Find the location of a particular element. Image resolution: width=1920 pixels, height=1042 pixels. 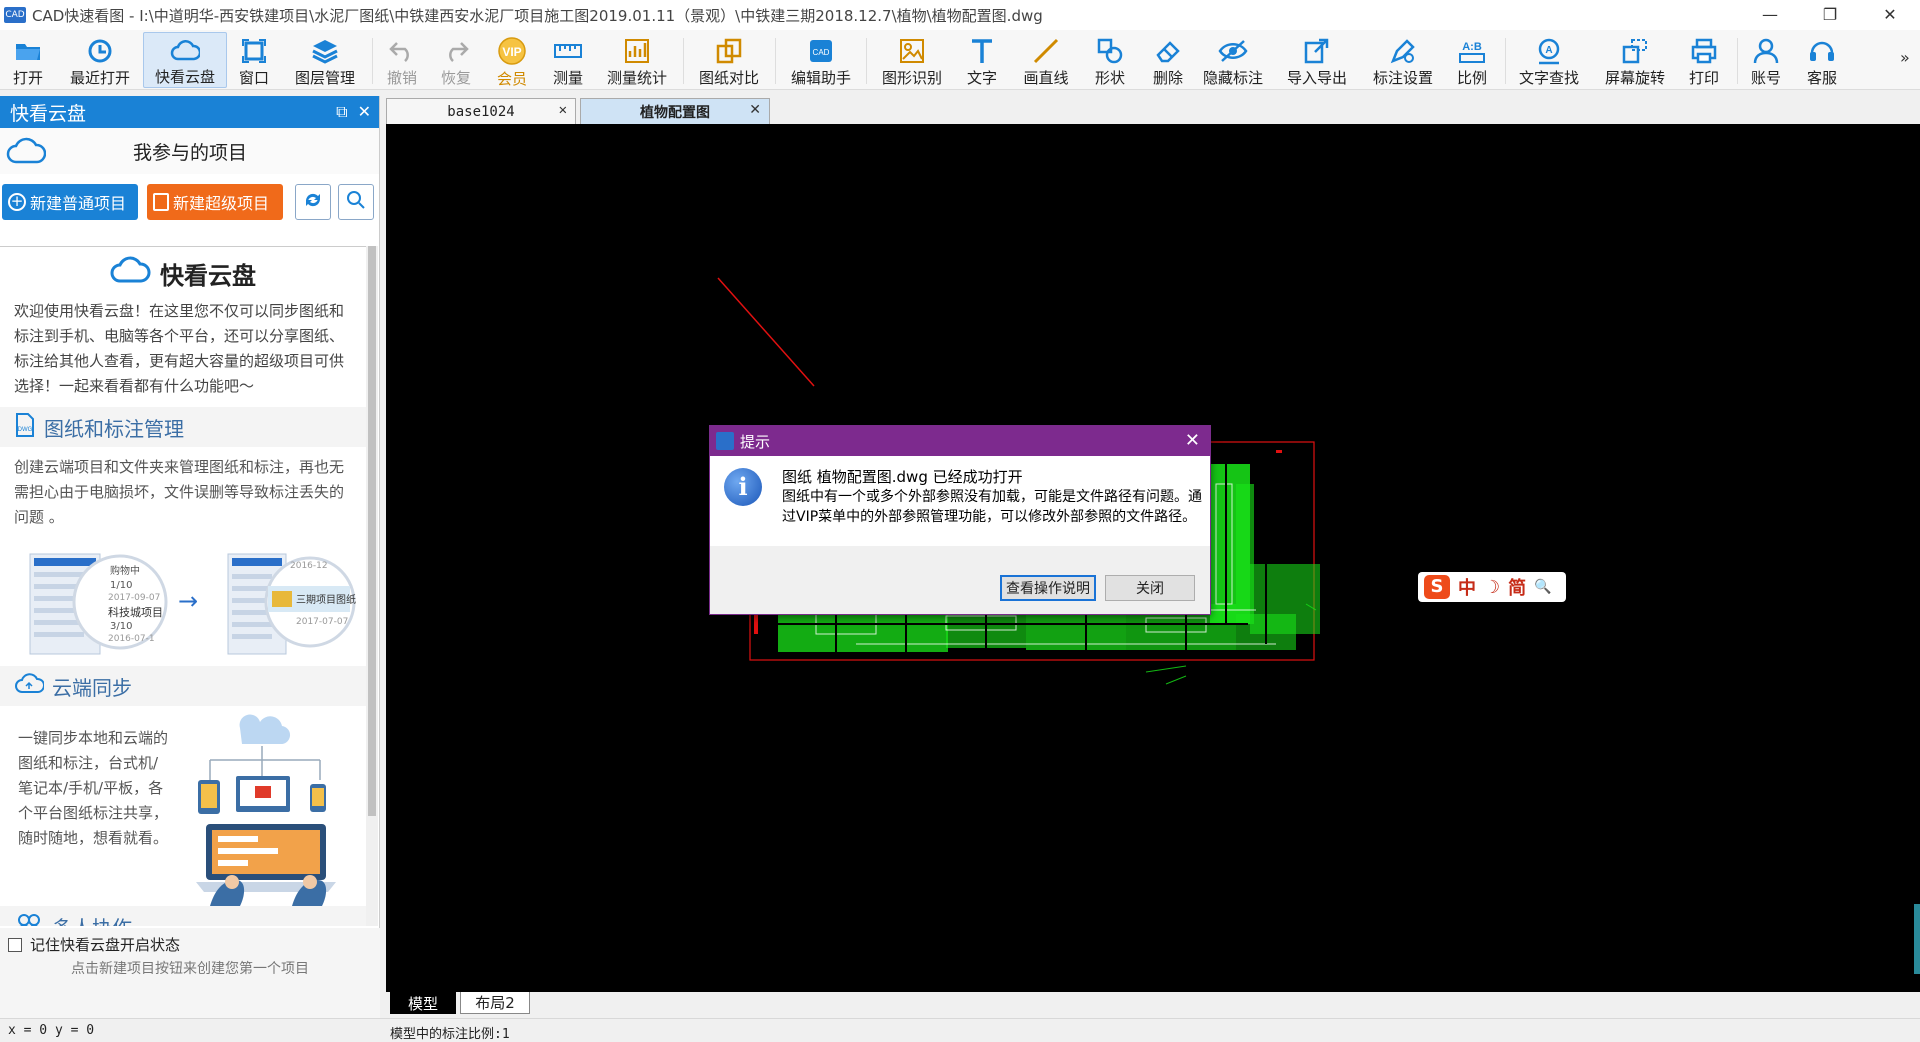

toolbar-compare-button: 图纸对比 is located at coordinates (729, 60).